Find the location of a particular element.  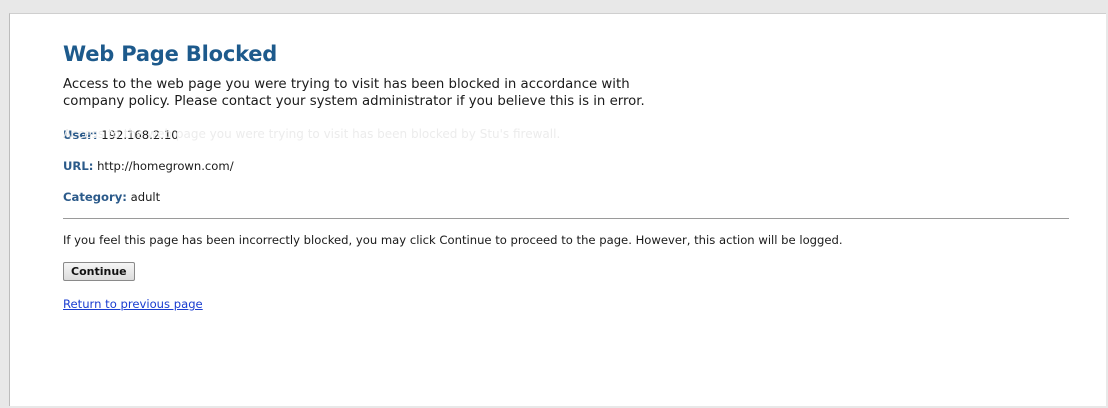

return-to-previous-link: Return to previous page is located at coordinates (566, 304).